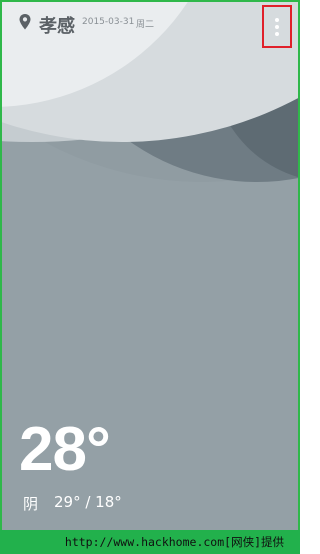 The width and height of the screenshot is (320, 554). What do you see at coordinates (65, 449) in the screenshot?
I see `current-temperature: 28°` at bounding box center [65, 449].